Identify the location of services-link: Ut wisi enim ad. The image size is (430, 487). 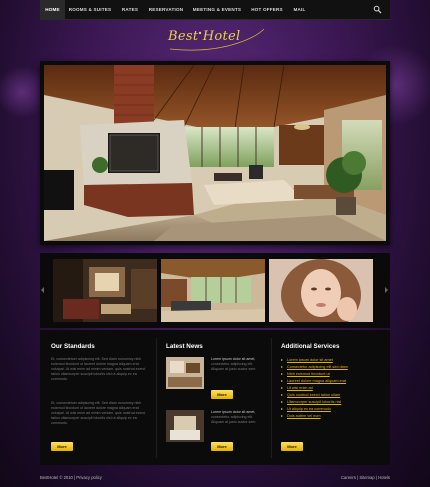
(333, 388).